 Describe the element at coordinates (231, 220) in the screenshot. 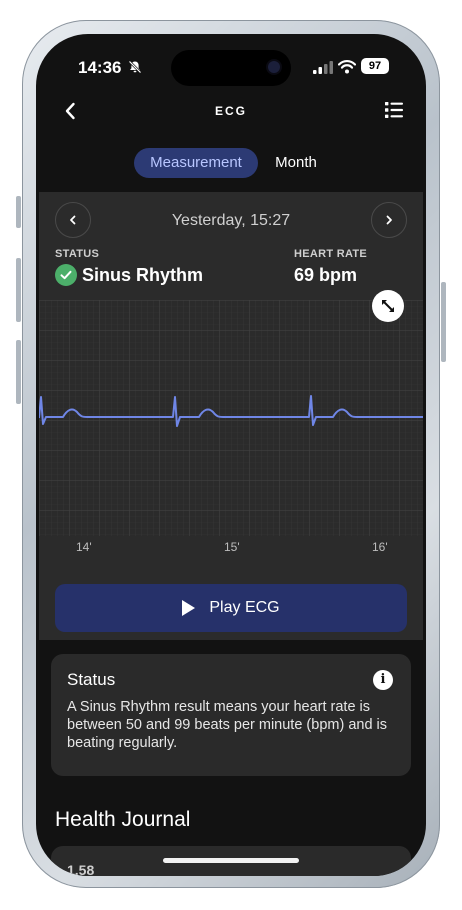

I see `record-date: Yesterday, 15:27` at that location.